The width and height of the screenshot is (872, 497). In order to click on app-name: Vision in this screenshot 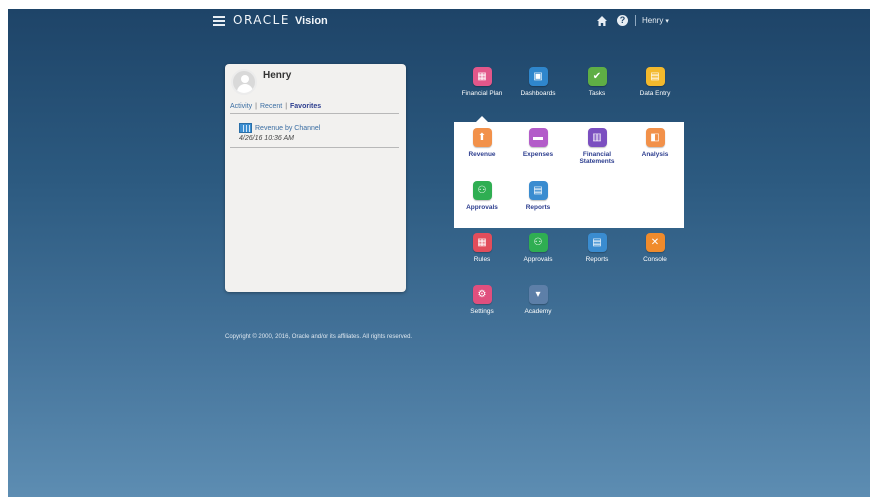, I will do `click(311, 21)`.